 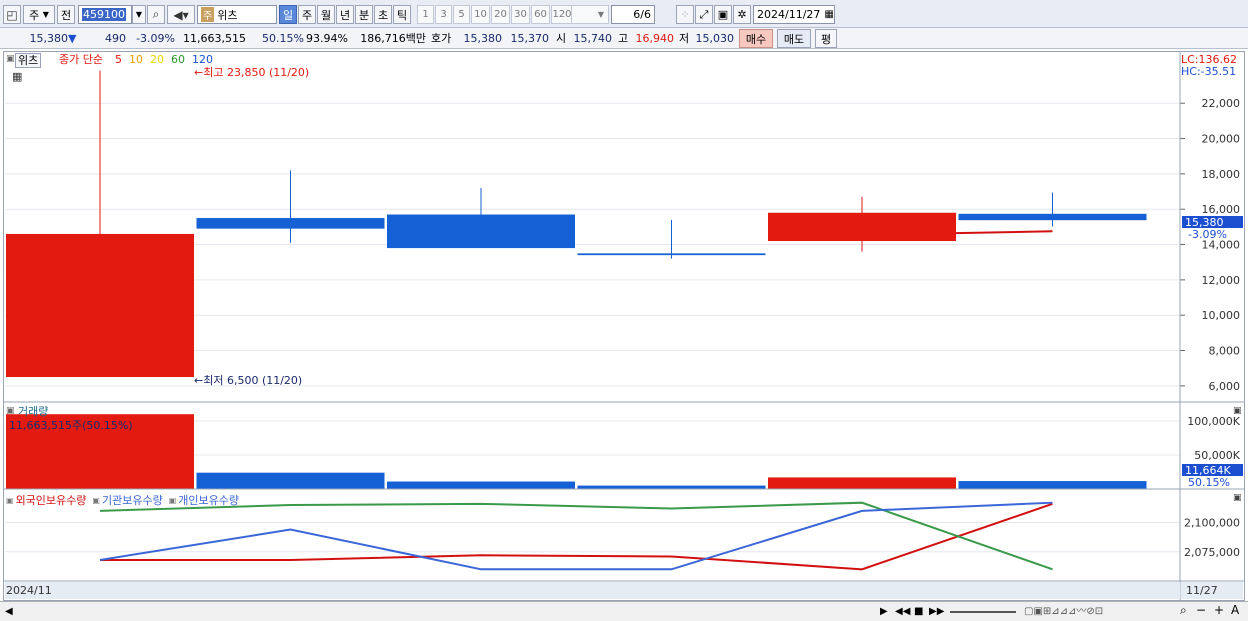 What do you see at coordinates (383, 14) in the screenshot?
I see `tab-period-5: 초` at bounding box center [383, 14].